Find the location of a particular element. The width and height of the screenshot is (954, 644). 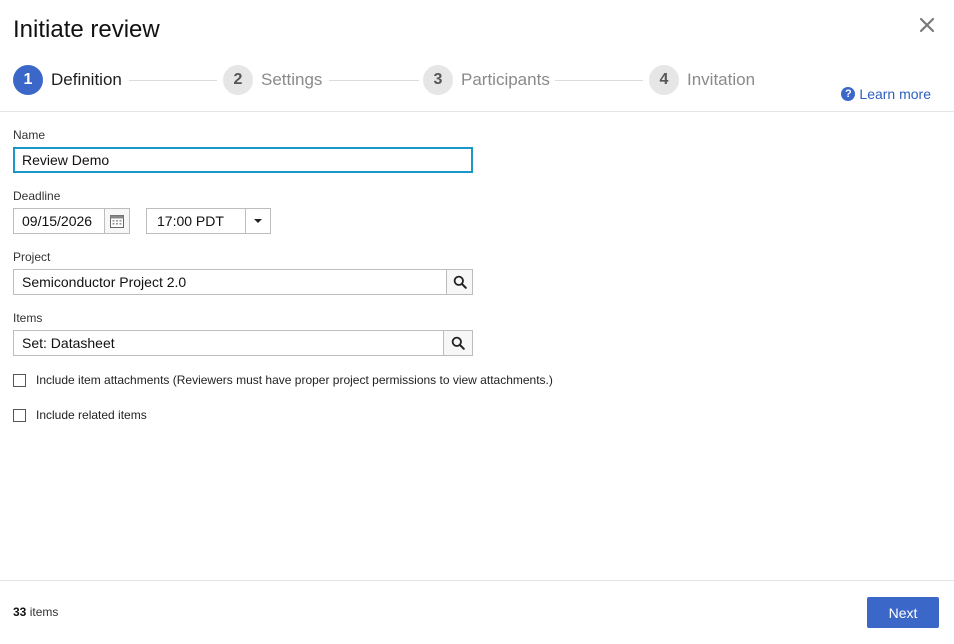

deadline-date-input: 09/15/2026 is located at coordinates (59, 221).